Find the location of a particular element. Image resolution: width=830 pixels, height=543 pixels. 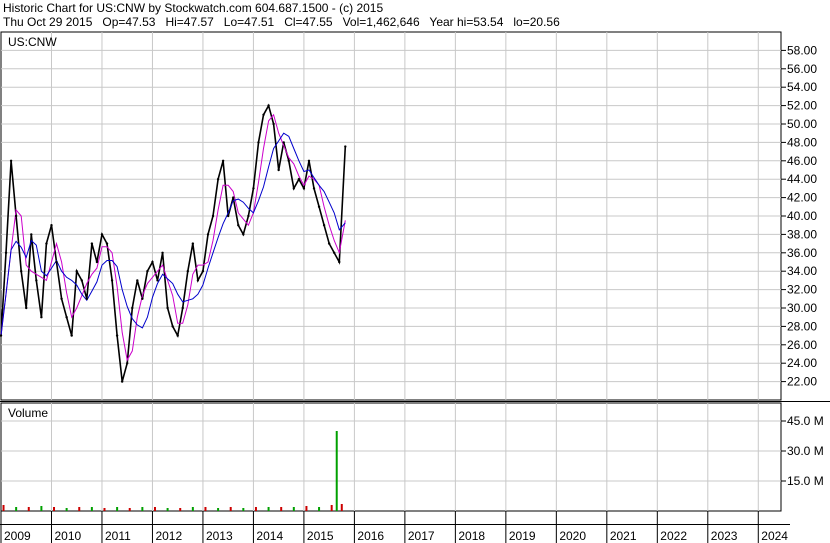

price-tick-label: 50.00 is located at coordinates (802, 124).